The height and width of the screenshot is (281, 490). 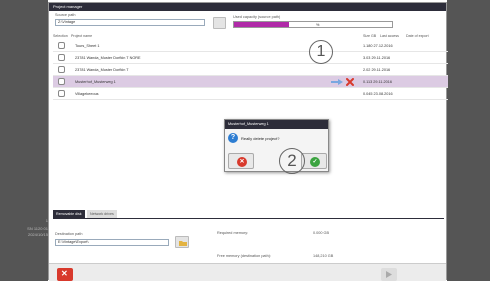 I want to click on source-path-field: Z:\Vintage, so click(x=130, y=22).